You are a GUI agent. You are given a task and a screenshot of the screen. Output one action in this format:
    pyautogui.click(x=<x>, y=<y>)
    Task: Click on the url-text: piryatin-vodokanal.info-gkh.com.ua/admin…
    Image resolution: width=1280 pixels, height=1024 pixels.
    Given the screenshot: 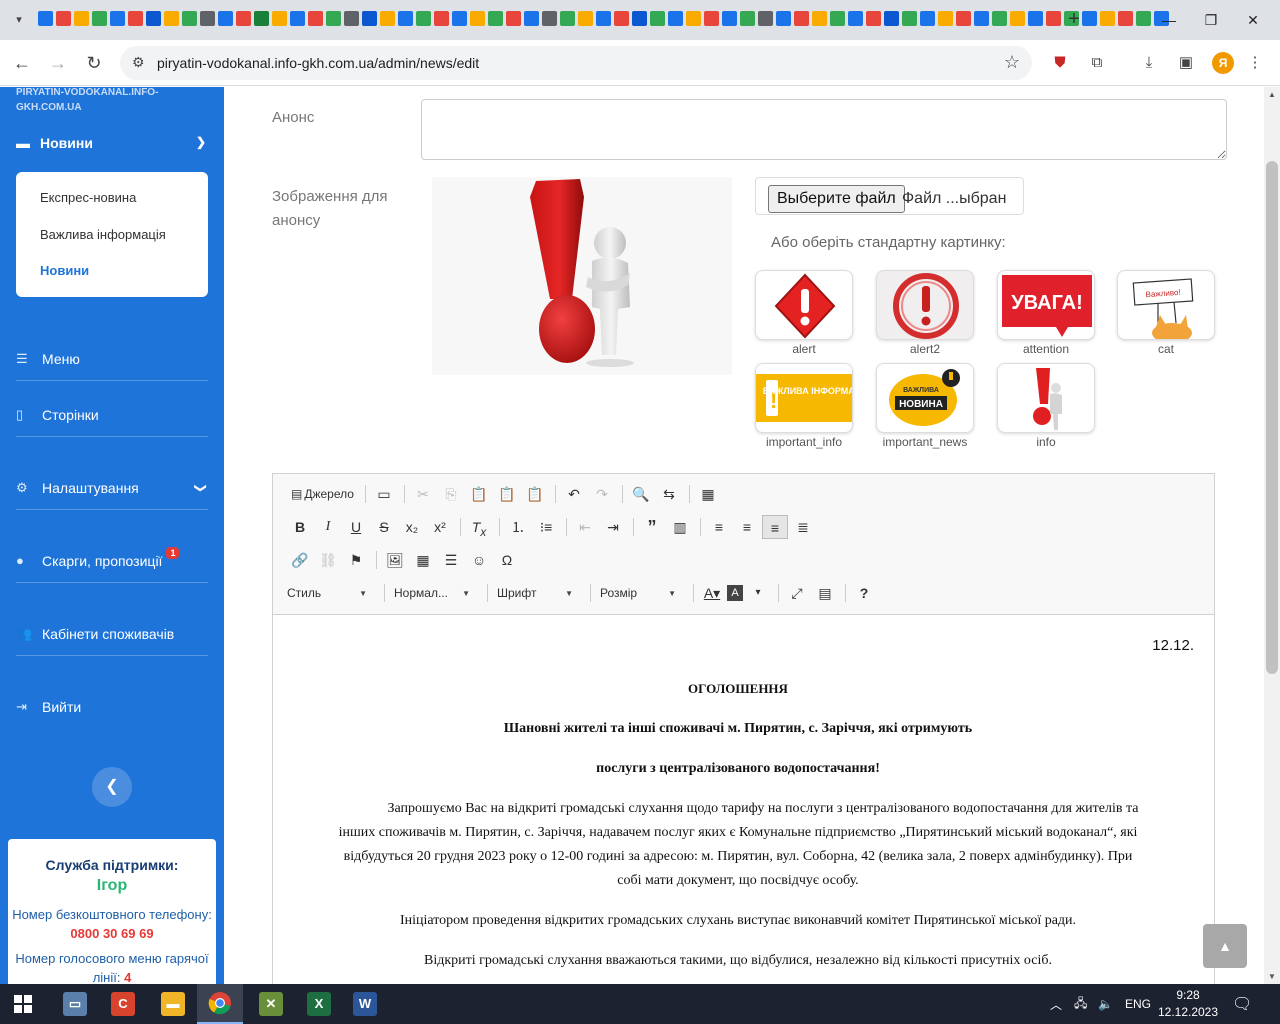 What is the action you would take?
    pyautogui.click(x=318, y=63)
    